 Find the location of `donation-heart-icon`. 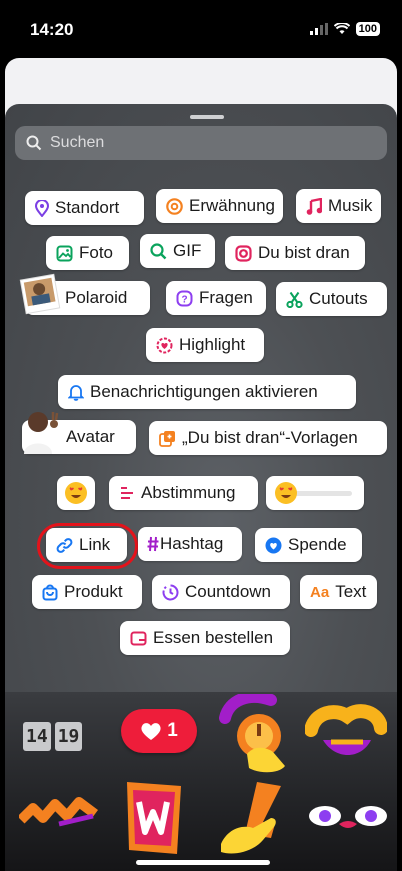

donation-heart-icon is located at coordinates (273, 545).